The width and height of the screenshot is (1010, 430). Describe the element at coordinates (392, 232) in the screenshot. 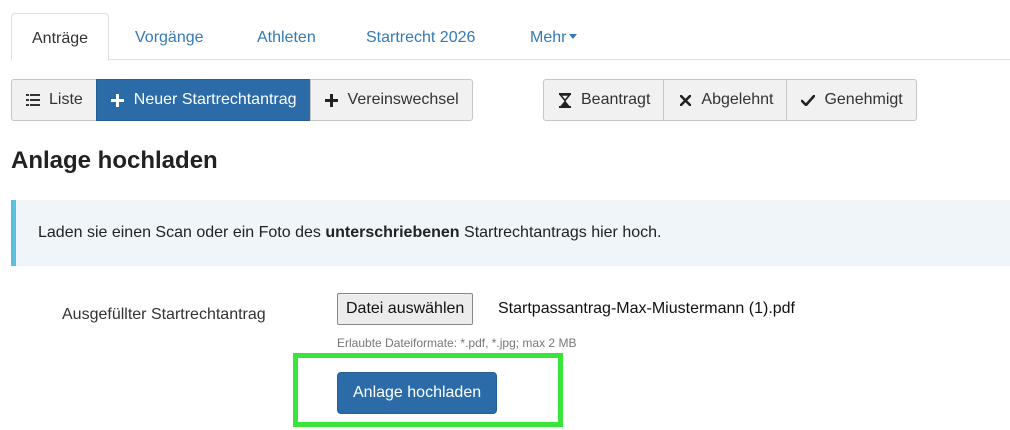

I see `alert-text-bold: unterschriebenen` at that location.